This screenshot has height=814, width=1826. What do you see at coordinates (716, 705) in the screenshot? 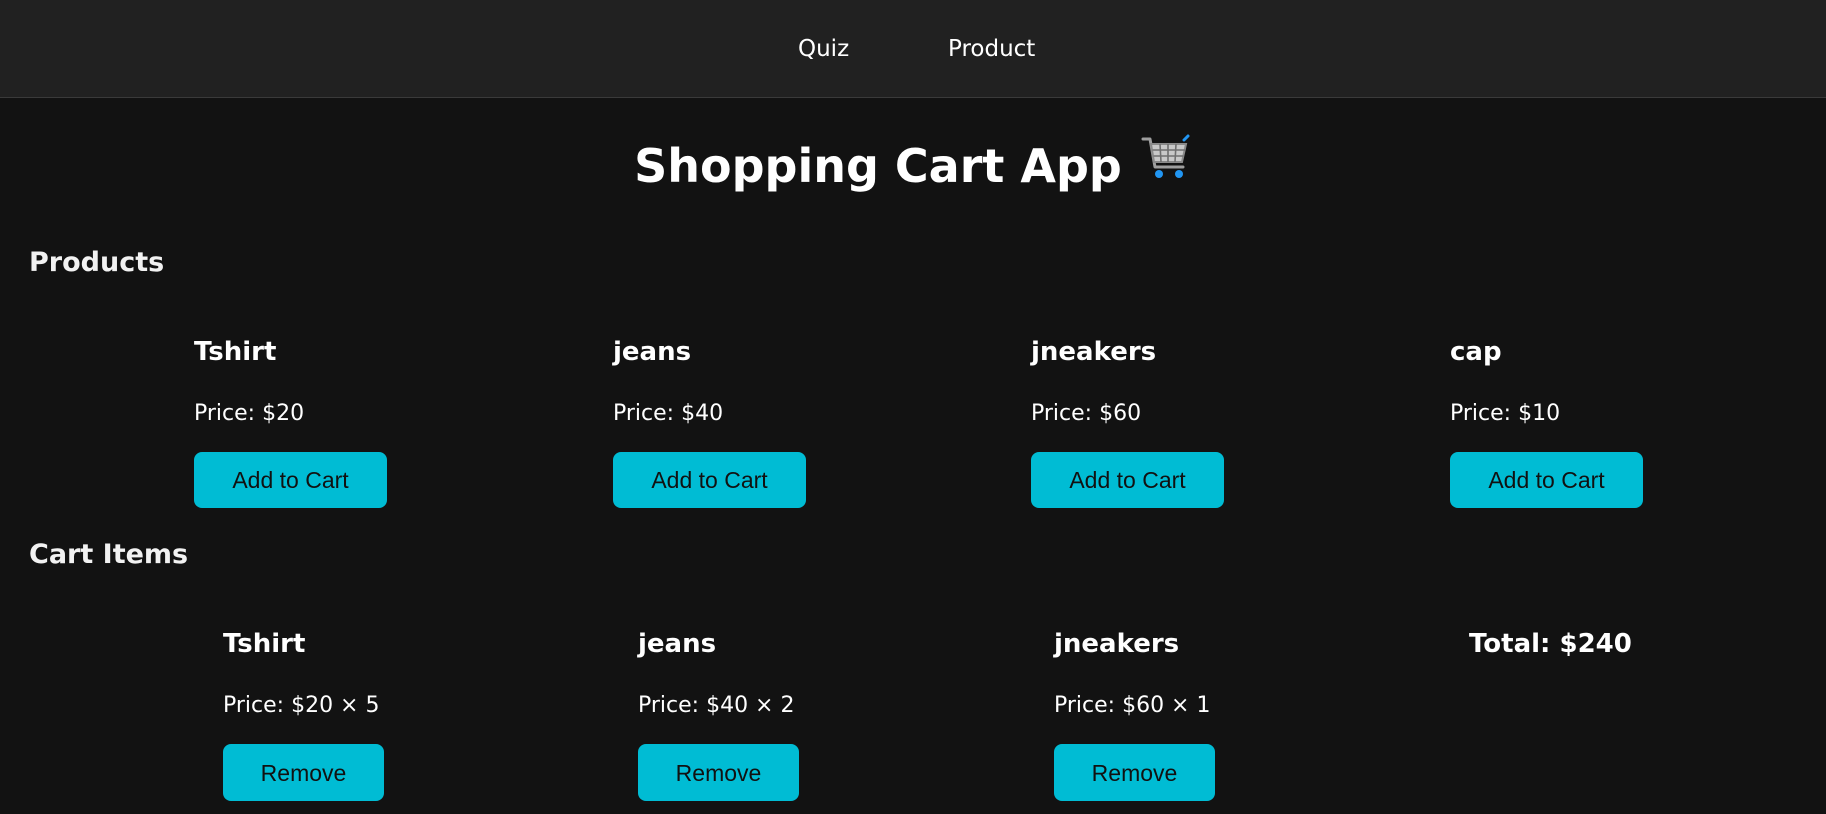
I see `cart-item-price: Price: $40 × 2` at bounding box center [716, 705].